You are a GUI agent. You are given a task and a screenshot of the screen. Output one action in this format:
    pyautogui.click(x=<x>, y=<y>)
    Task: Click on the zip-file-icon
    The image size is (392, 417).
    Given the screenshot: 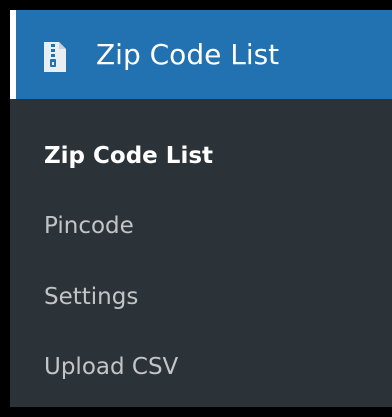 What is the action you would take?
    pyautogui.click(x=55, y=57)
    